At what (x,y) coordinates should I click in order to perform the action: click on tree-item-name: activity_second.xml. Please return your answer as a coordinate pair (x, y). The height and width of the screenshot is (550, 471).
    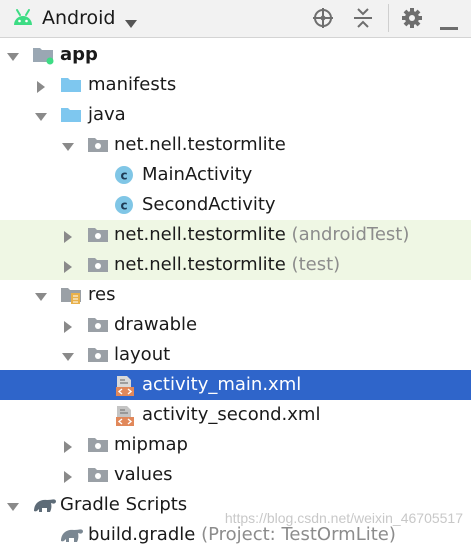
    Looking at the image, I should click on (231, 414).